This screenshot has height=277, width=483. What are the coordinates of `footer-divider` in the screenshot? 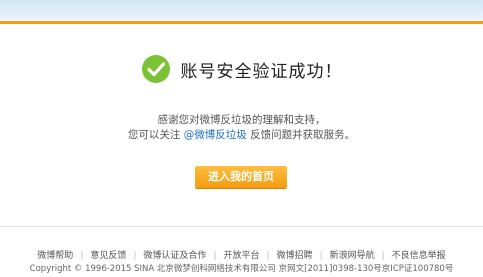 It's located at (241, 226).